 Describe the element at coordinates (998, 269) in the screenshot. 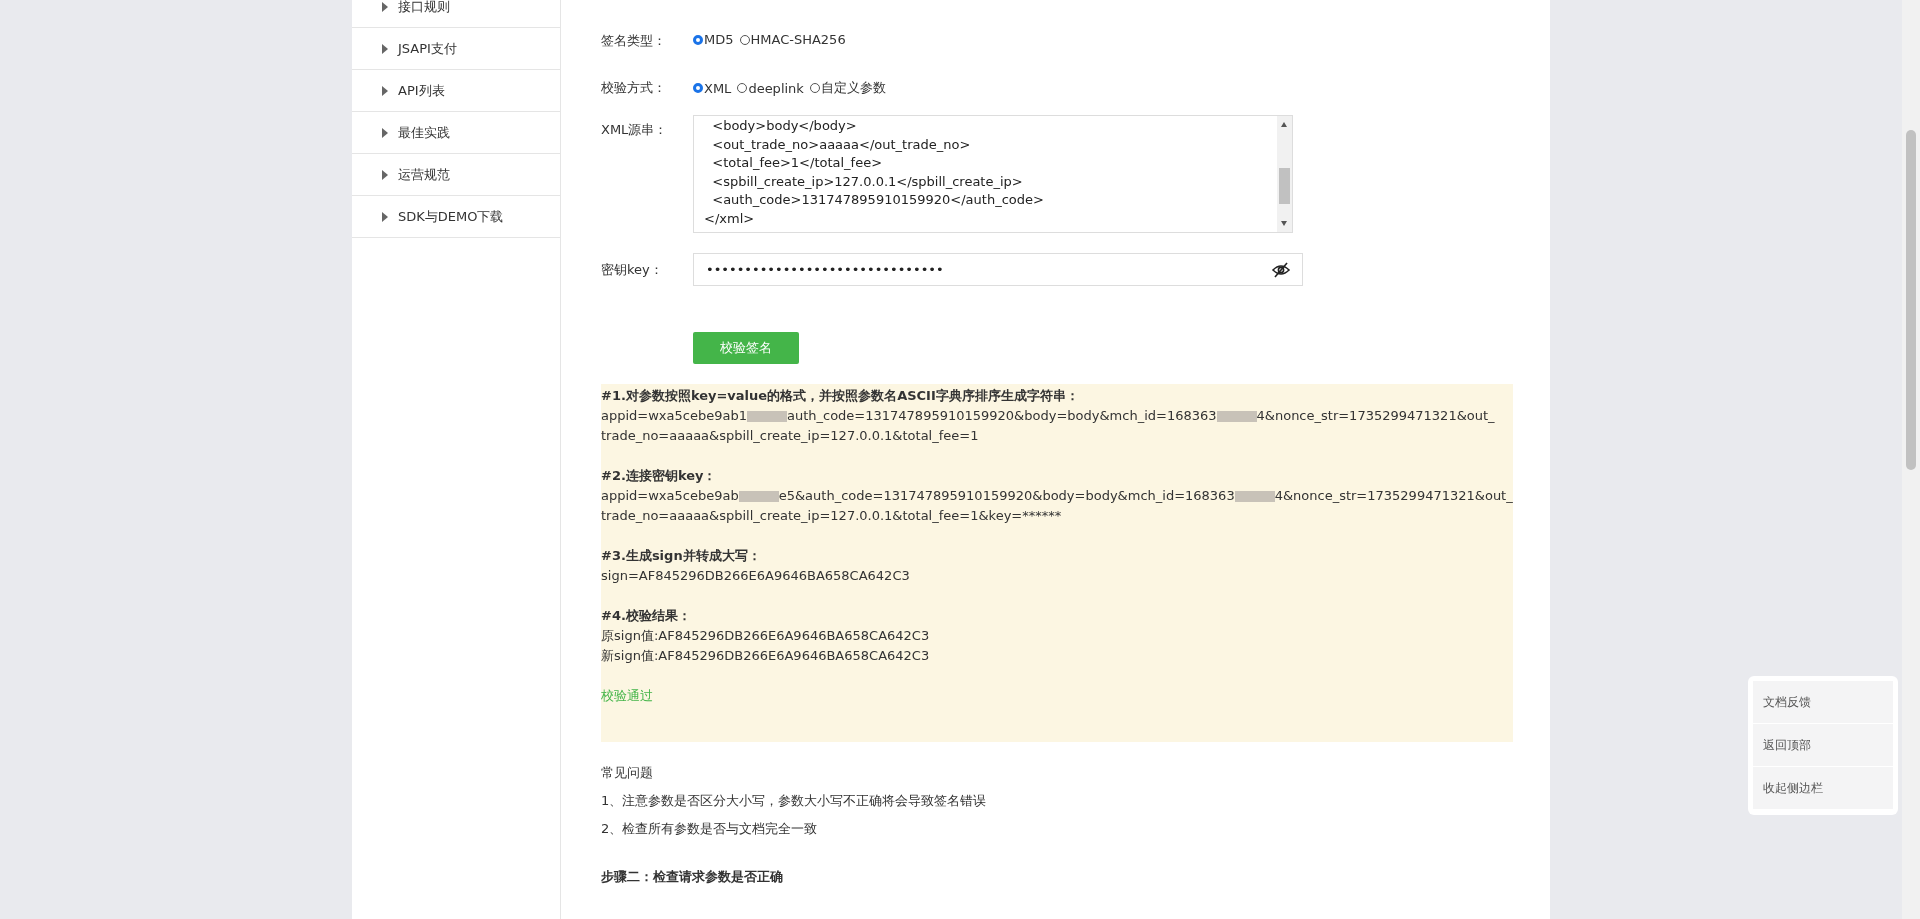

I see `password-field: •••••••••••••••••••••••••••••••` at that location.